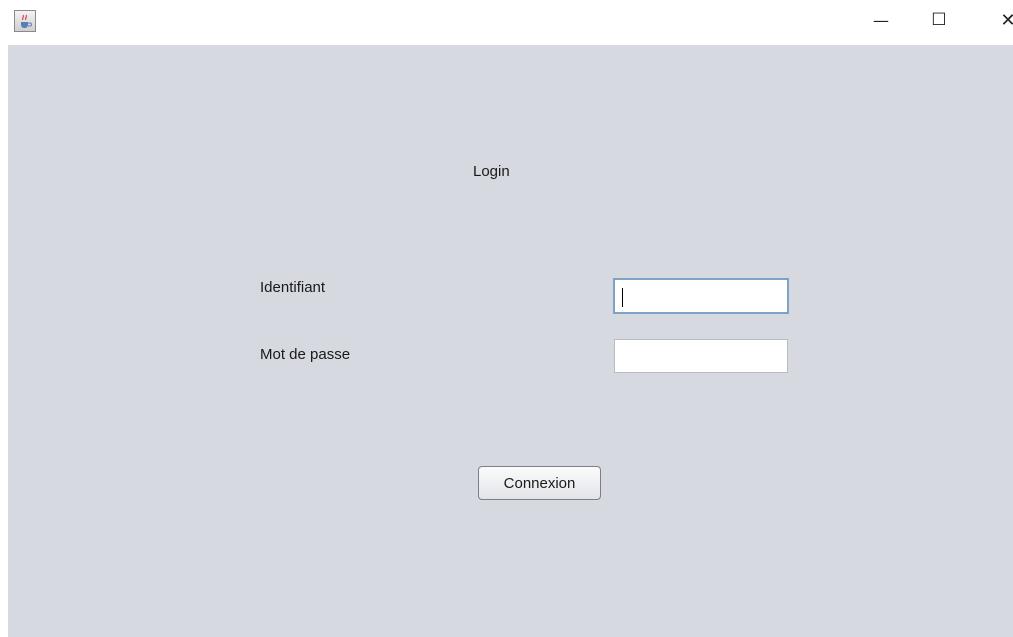 The height and width of the screenshot is (637, 1013). I want to click on minimize-icon: —, so click(881, 20).